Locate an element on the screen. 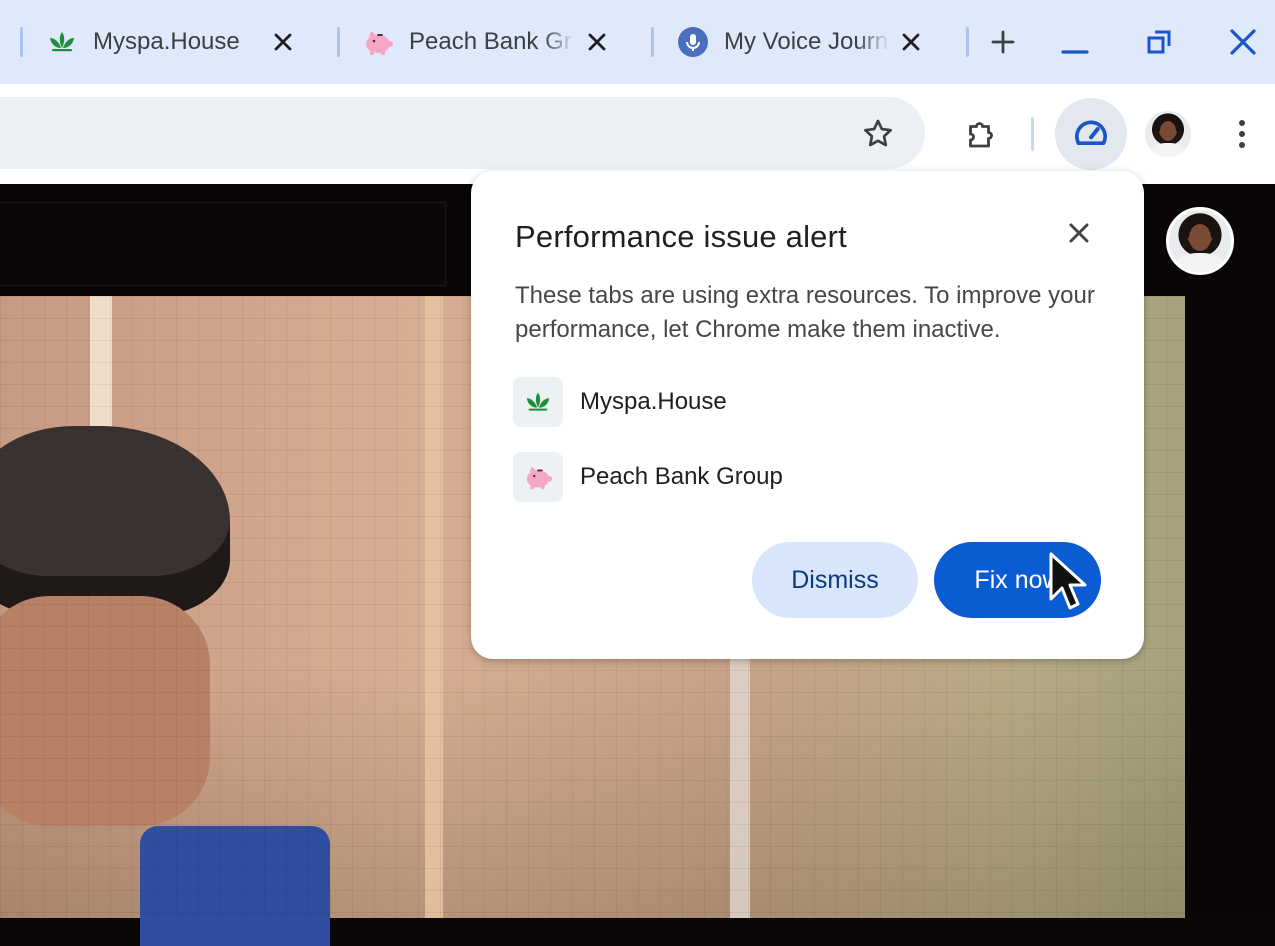  chrome-menu-button is located at coordinates (1242, 134).